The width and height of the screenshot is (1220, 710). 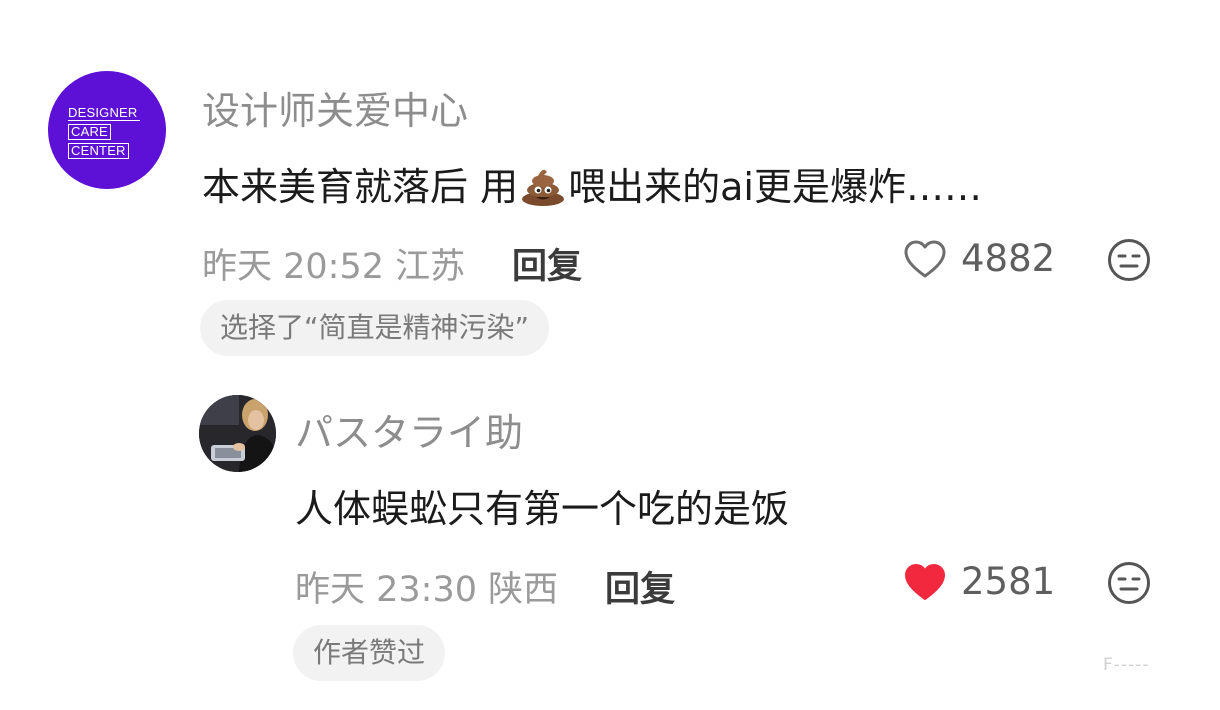 What do you see at coordinates (1008, 258) in the screenshot?
I see `like-count: 4882` at bounding box center [1008, 258].